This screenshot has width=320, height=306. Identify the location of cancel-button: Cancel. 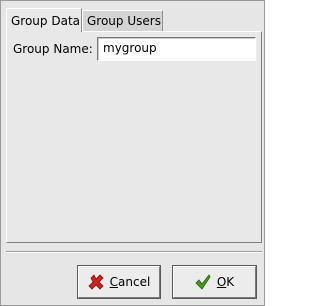
(119, 282).